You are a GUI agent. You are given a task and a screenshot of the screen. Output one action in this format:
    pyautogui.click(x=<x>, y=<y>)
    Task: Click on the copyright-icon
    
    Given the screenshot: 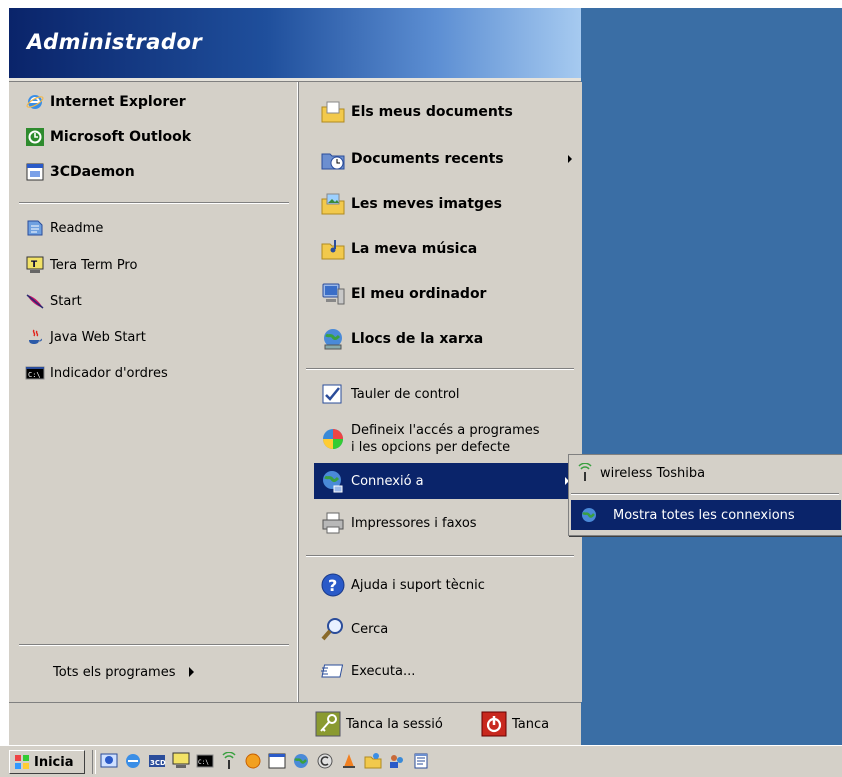 What is the action you would take?
    pyautogui.click(x=325, y=761)
    